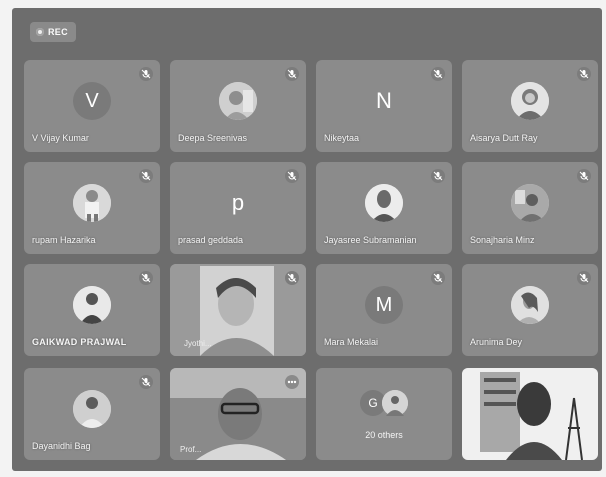  What do you see at coordinates (58, 32) in the screenshot?
I see `recording-label: REC` at bounding box center [58, 32].